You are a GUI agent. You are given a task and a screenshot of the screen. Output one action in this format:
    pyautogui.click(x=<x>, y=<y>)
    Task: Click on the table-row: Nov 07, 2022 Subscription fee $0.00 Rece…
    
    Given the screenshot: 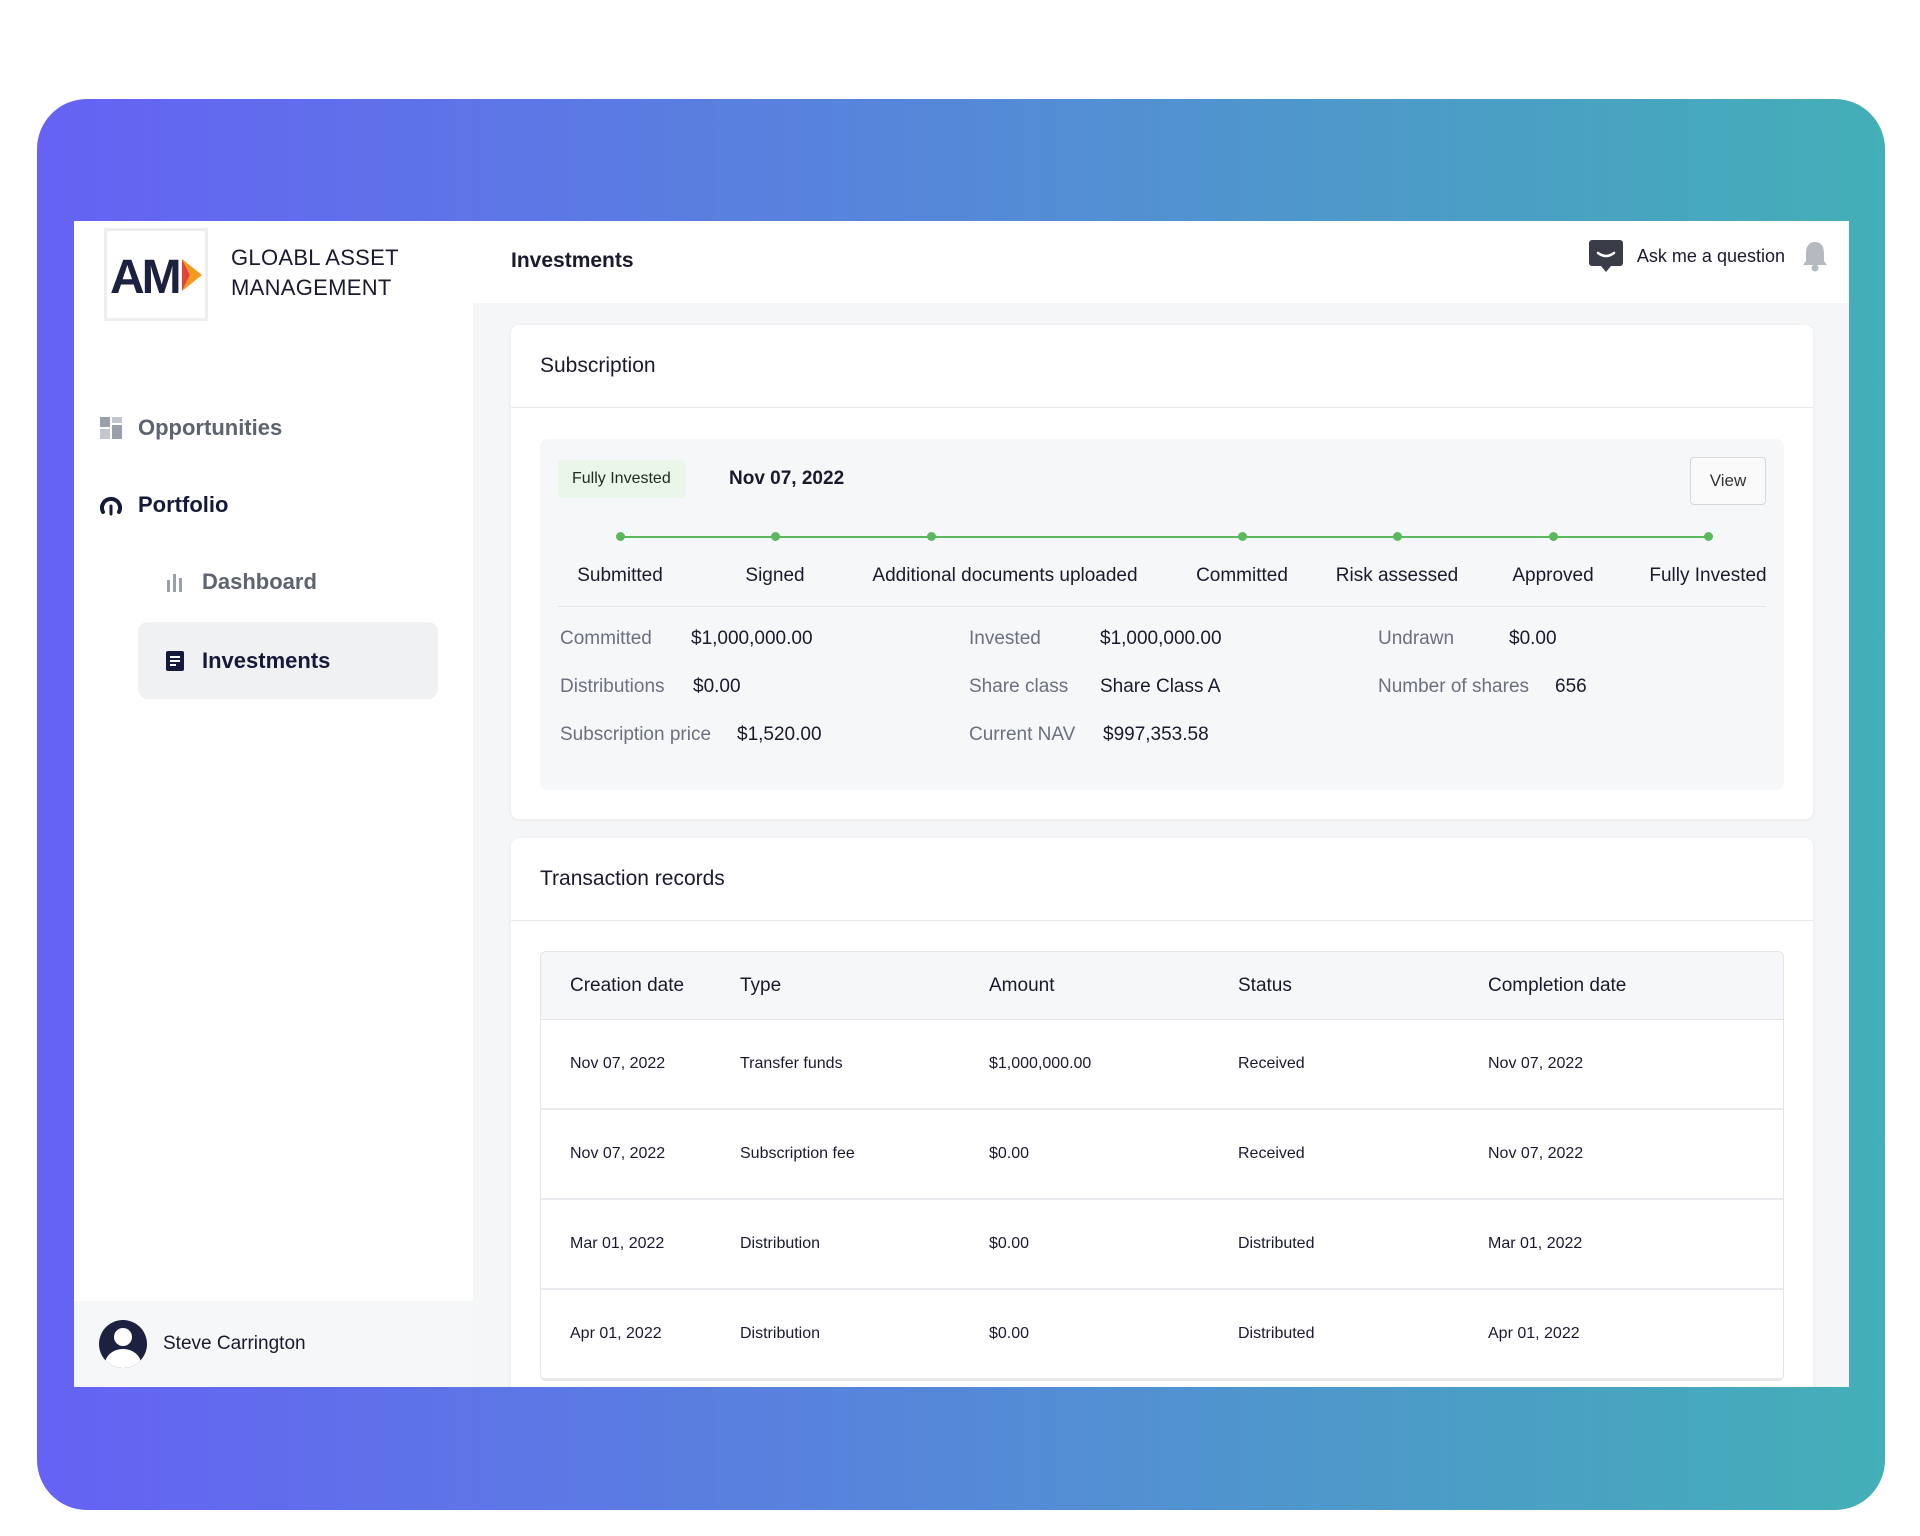 What is the action you would take?
    pyautogui.click(x=1162, y=1155)
    